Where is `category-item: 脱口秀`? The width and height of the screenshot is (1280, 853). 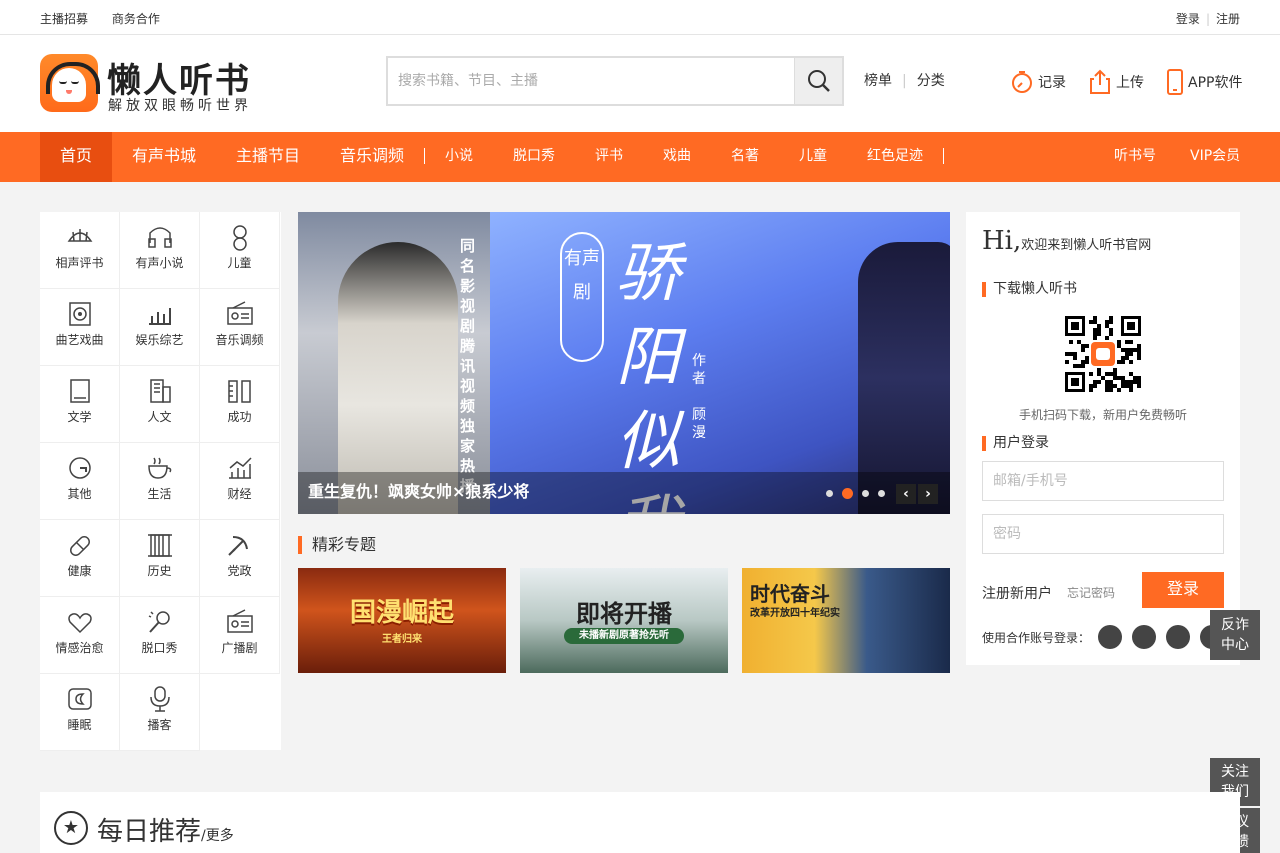 category-item: 脱口秀 is located at coordinates (160, 635).